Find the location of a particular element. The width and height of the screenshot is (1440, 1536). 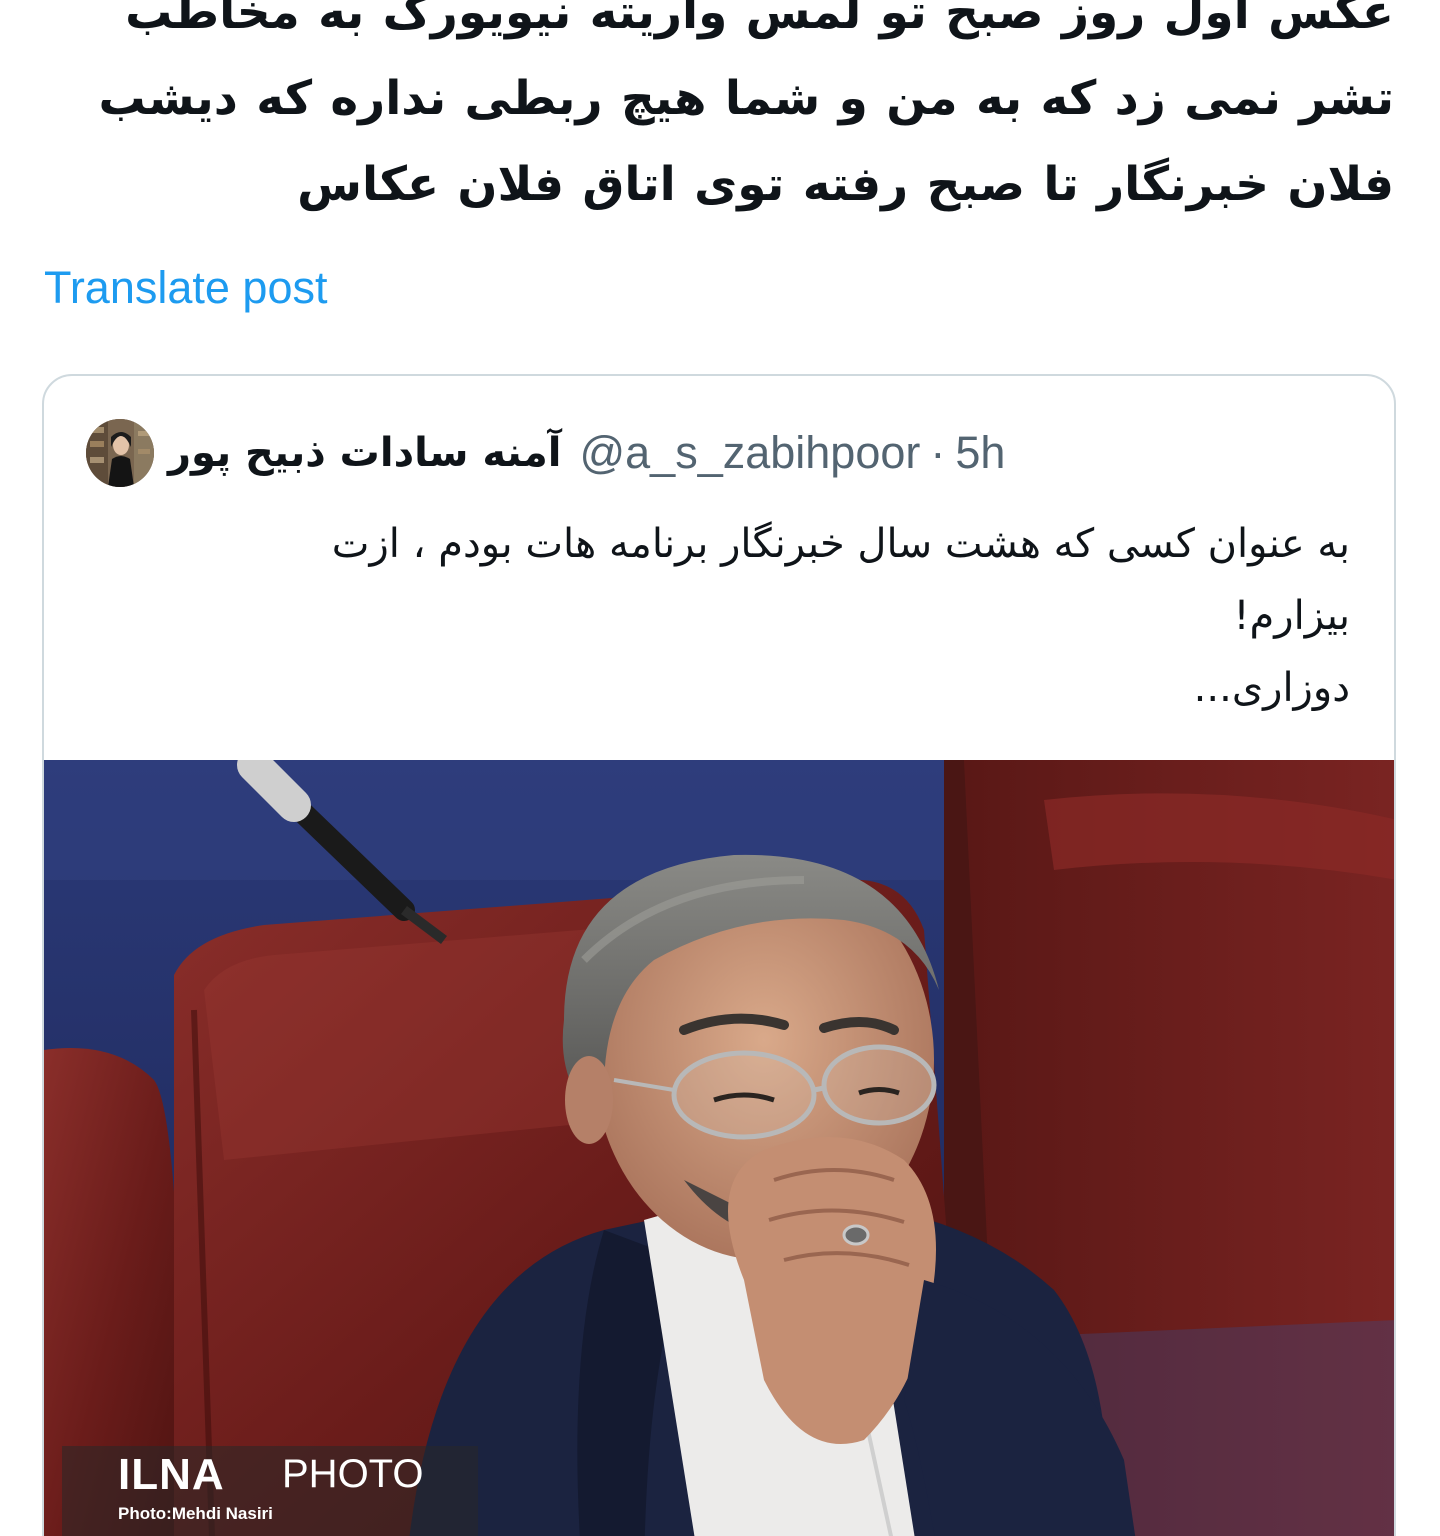

avatar is located at coordinates (120, 453).